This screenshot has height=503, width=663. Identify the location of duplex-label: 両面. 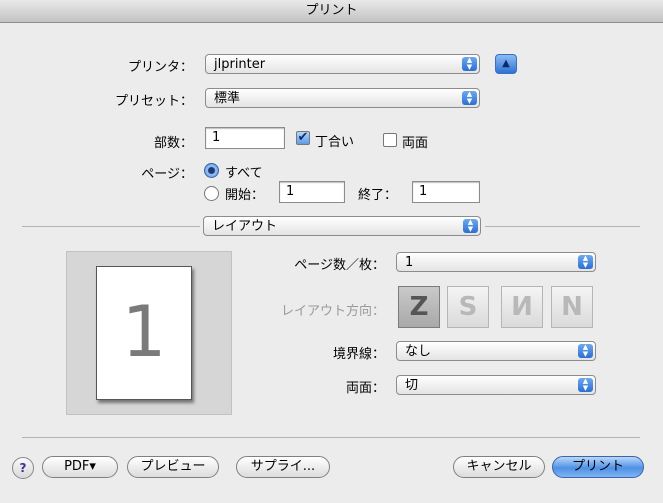
(415, 143).